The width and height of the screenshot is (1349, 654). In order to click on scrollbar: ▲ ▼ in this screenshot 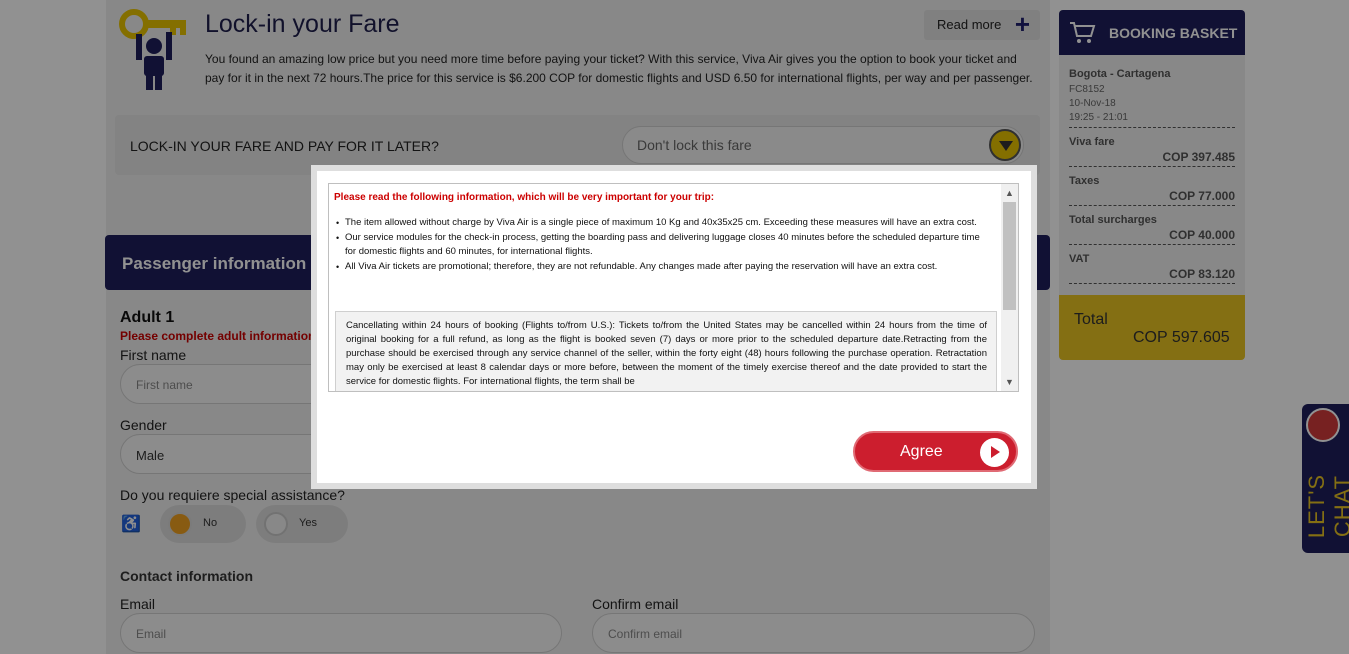, I will do `click(1009, 287)`.